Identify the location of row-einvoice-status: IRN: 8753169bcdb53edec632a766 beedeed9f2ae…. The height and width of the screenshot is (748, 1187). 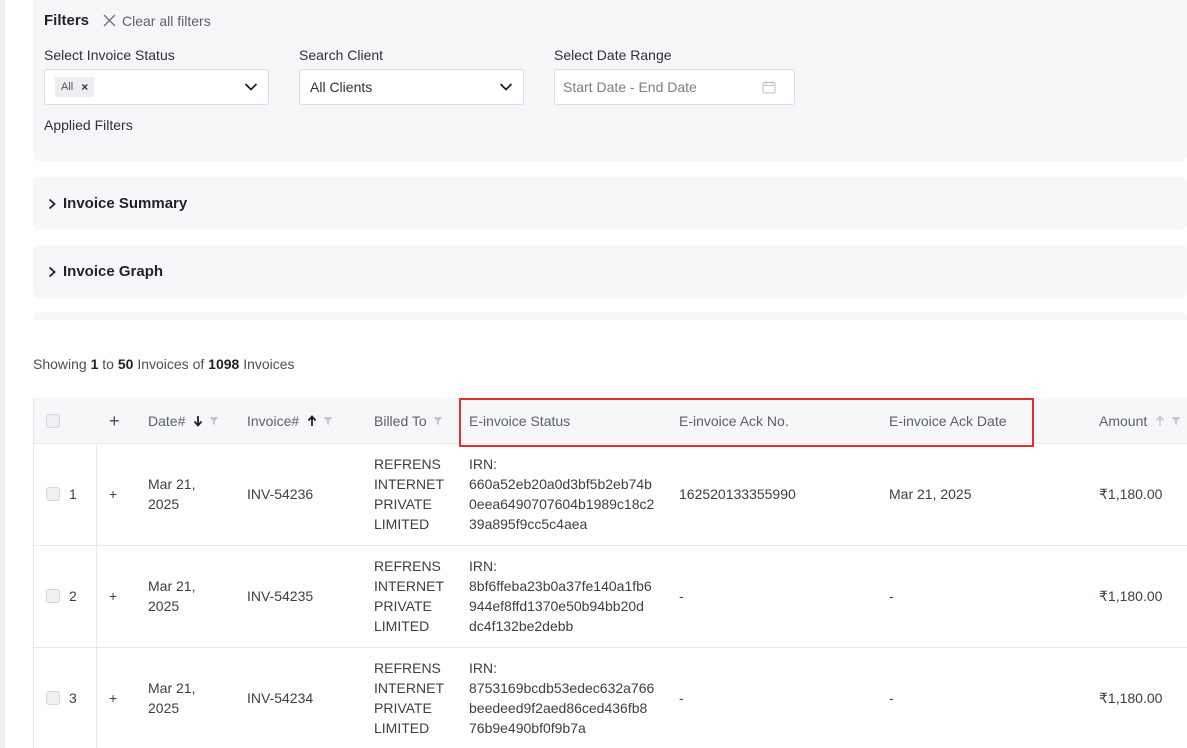
(562, 698).